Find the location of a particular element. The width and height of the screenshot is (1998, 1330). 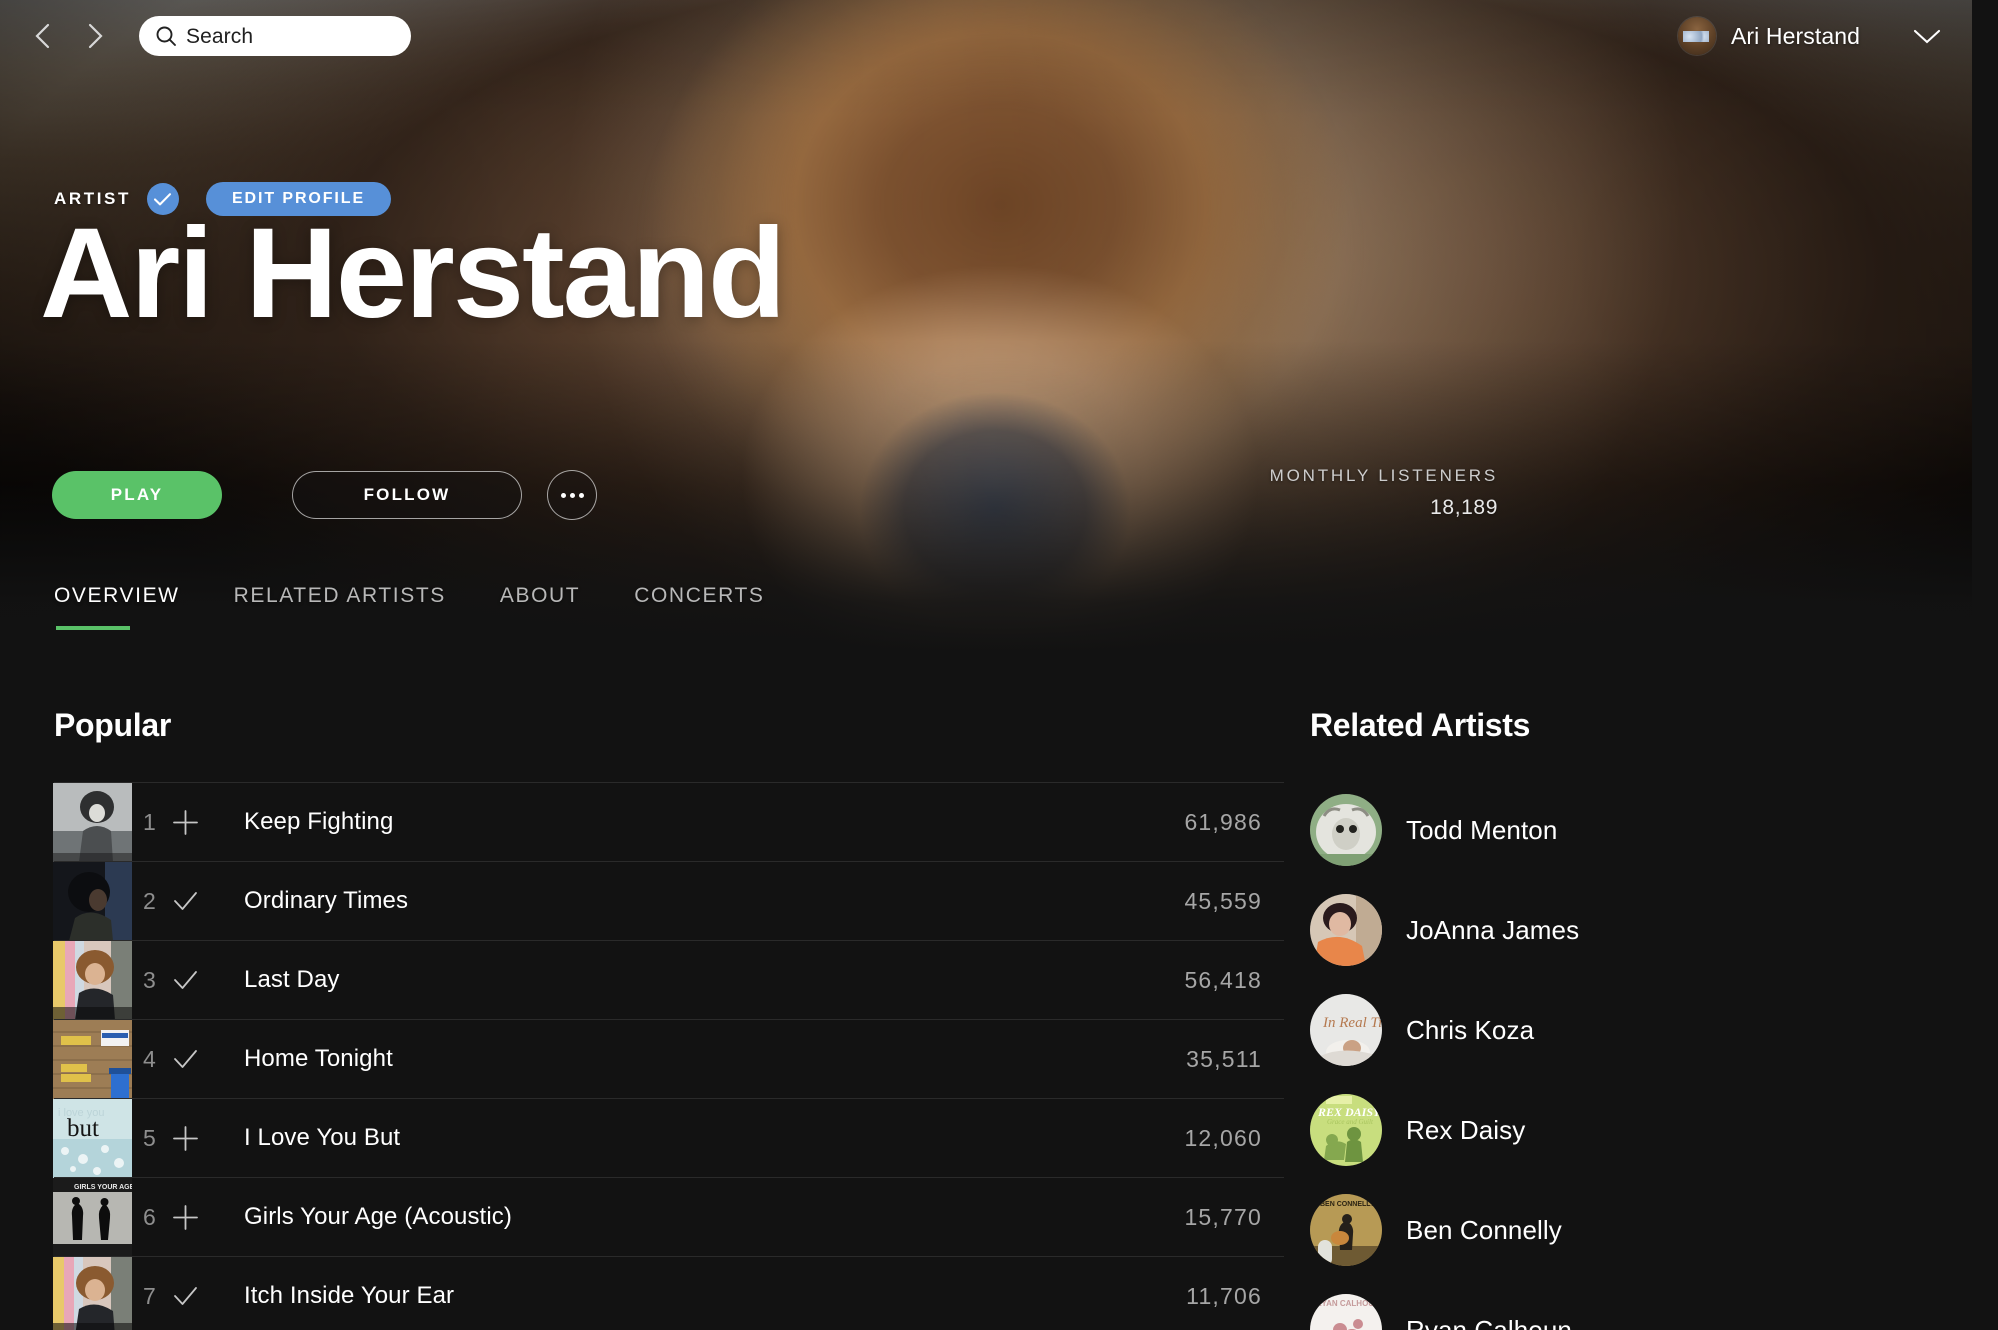

track-play-count: 61,986 is located at coordinates (1223, 821).